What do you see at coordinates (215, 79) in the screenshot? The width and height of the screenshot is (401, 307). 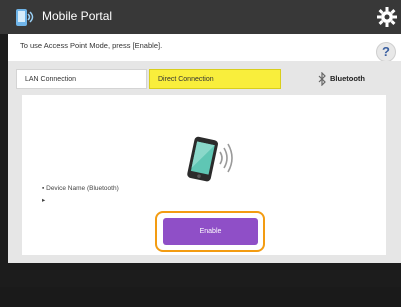 I see `tab-direct-connection: Direct Connection` at bounding box center [215, 79].